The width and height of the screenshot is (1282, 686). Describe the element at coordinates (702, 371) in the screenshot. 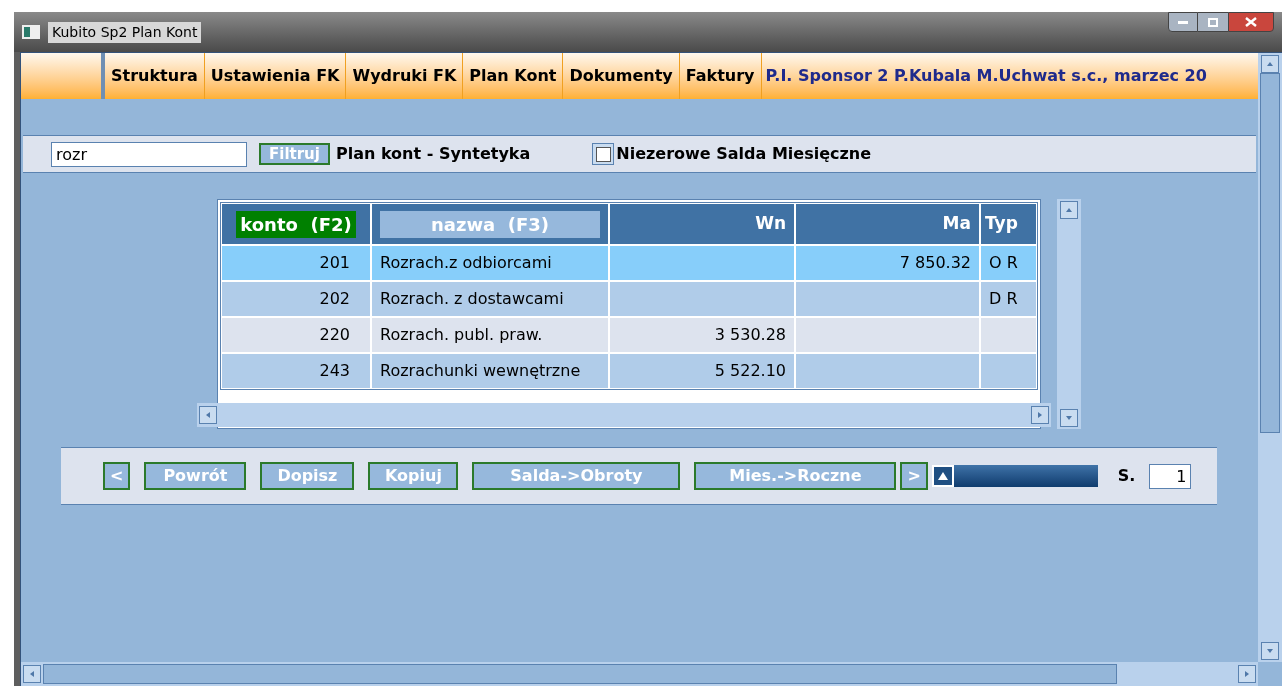

I see `table-cell: 5 522.10` at that location.